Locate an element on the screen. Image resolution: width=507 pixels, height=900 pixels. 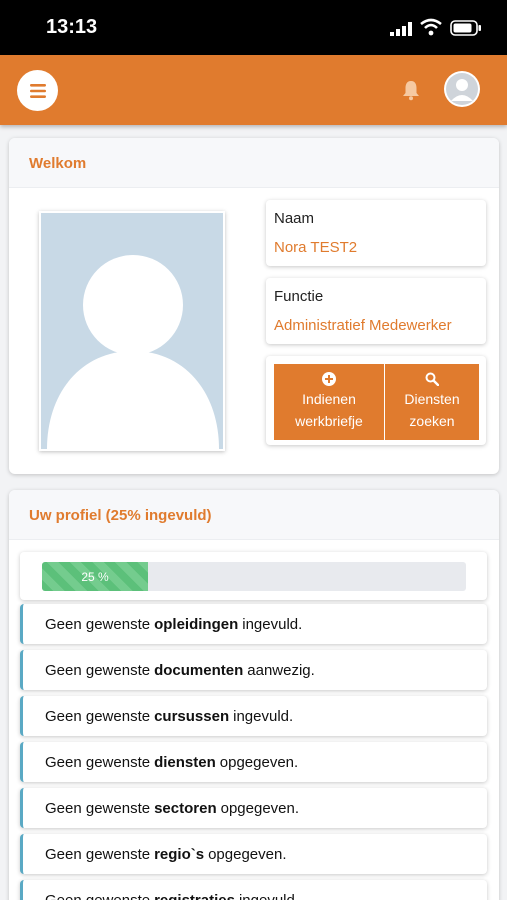
item-key: registraties is located at coordinates (194, 895).